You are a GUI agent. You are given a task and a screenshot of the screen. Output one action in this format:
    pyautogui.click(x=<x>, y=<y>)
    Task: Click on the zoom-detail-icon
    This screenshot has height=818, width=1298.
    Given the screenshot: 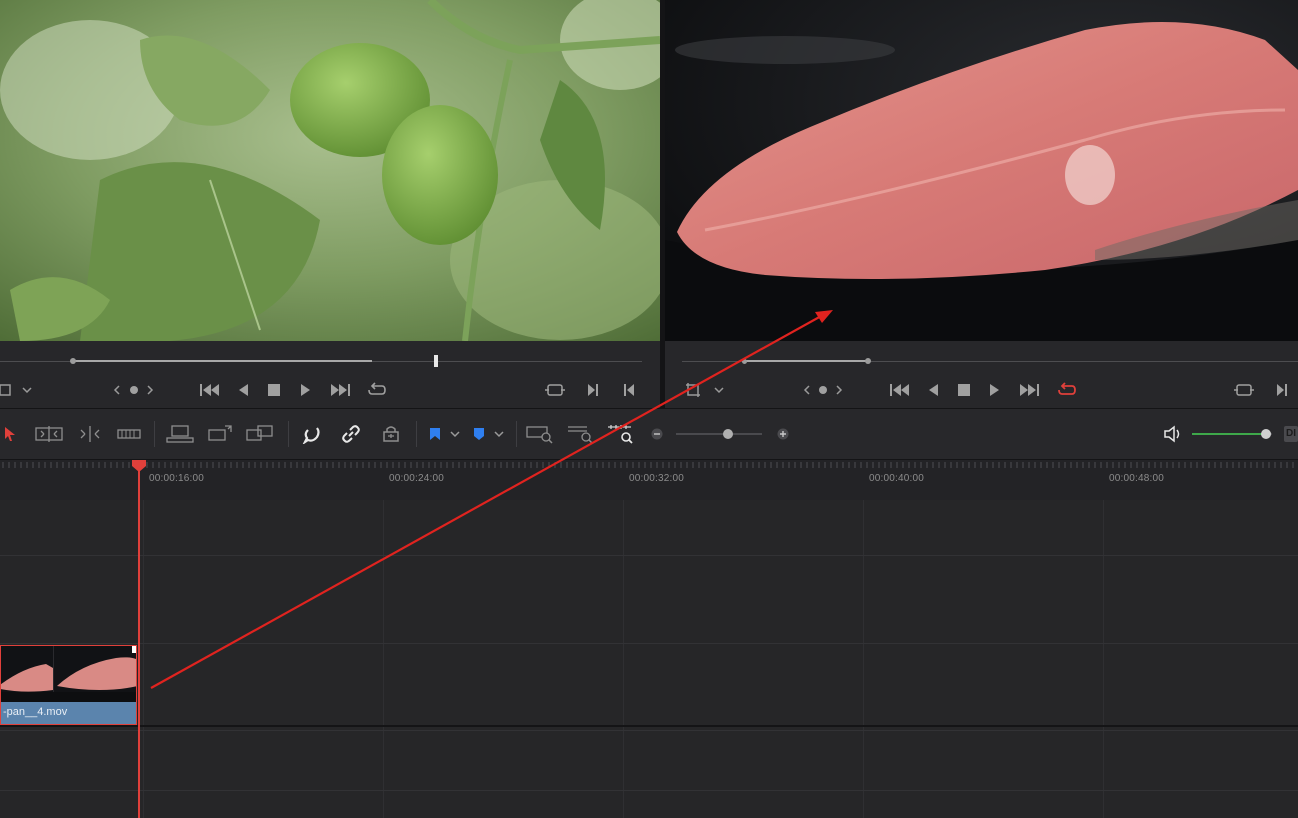 What is the action you would take?
    pyautogui.click(x=581, y=434)
    